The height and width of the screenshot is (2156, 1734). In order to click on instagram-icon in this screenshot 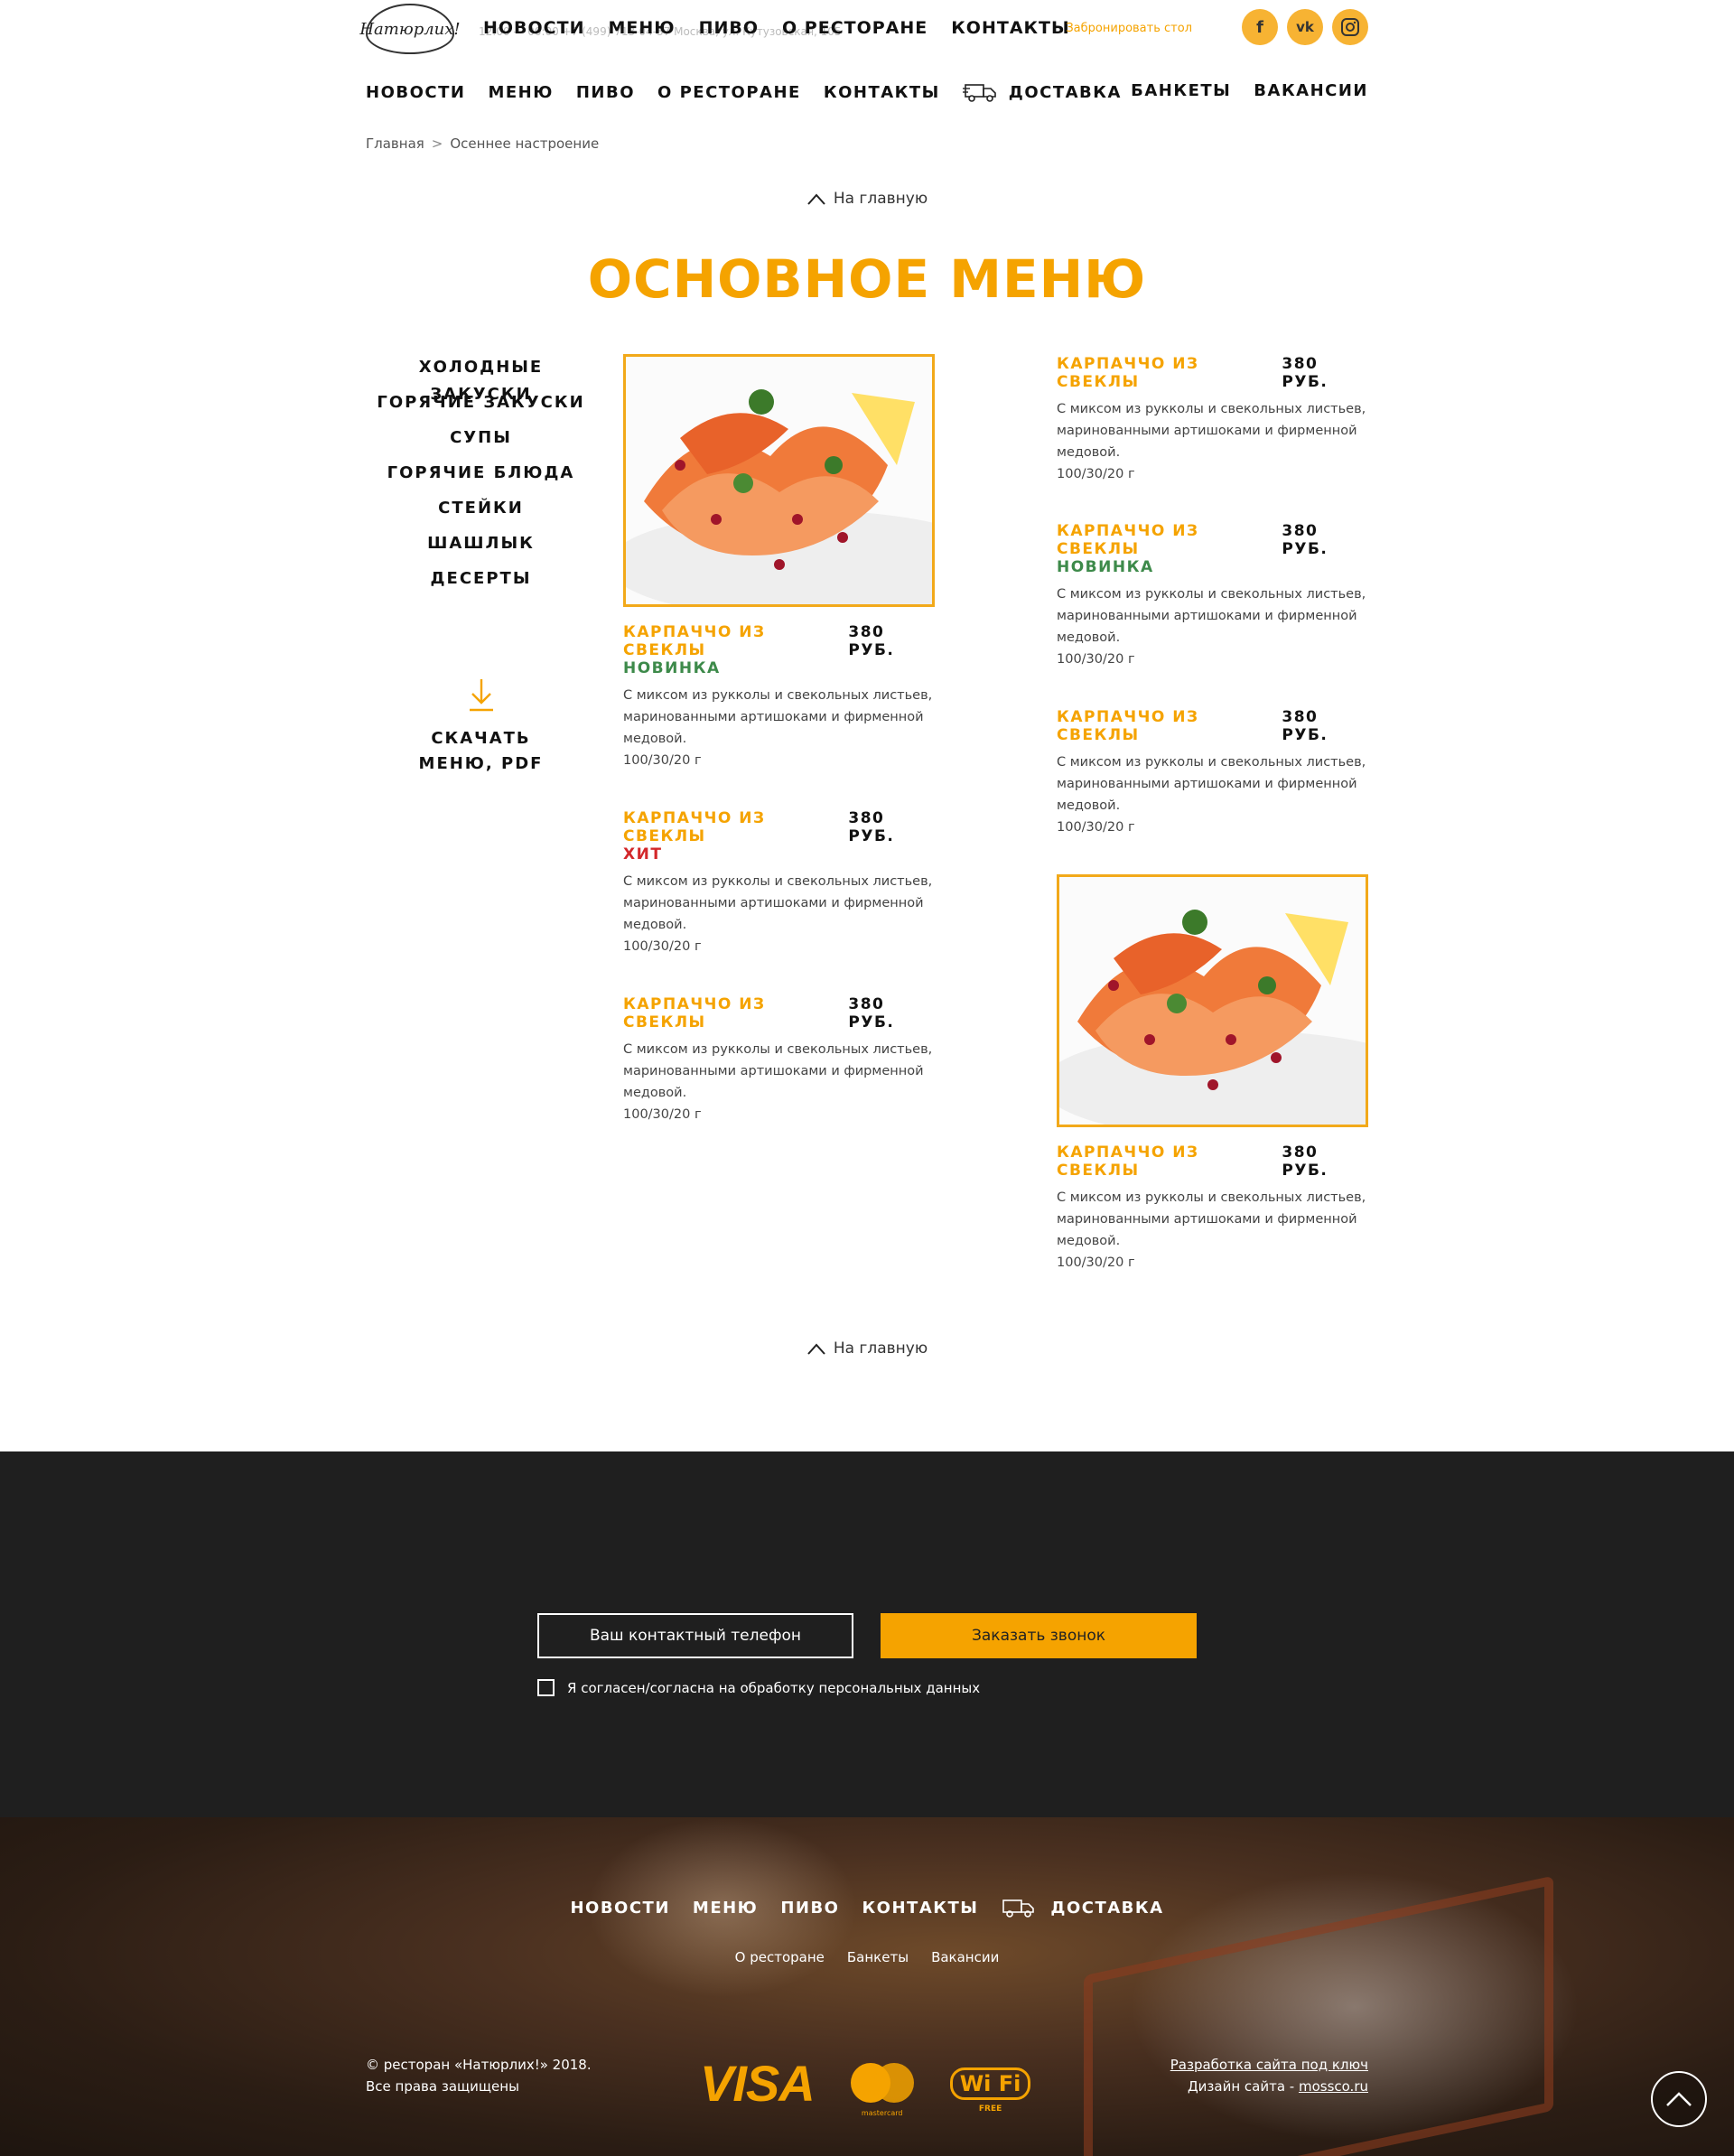, I will do `click(1350, 27)`.